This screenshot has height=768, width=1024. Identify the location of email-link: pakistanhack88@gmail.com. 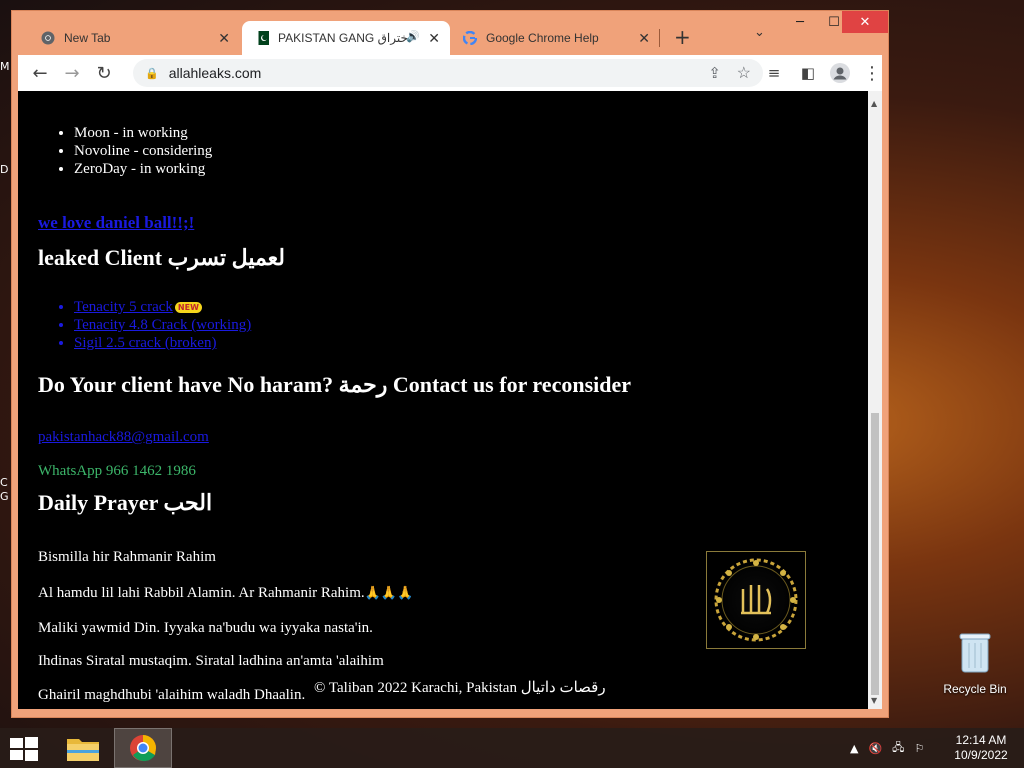
(123, 437).